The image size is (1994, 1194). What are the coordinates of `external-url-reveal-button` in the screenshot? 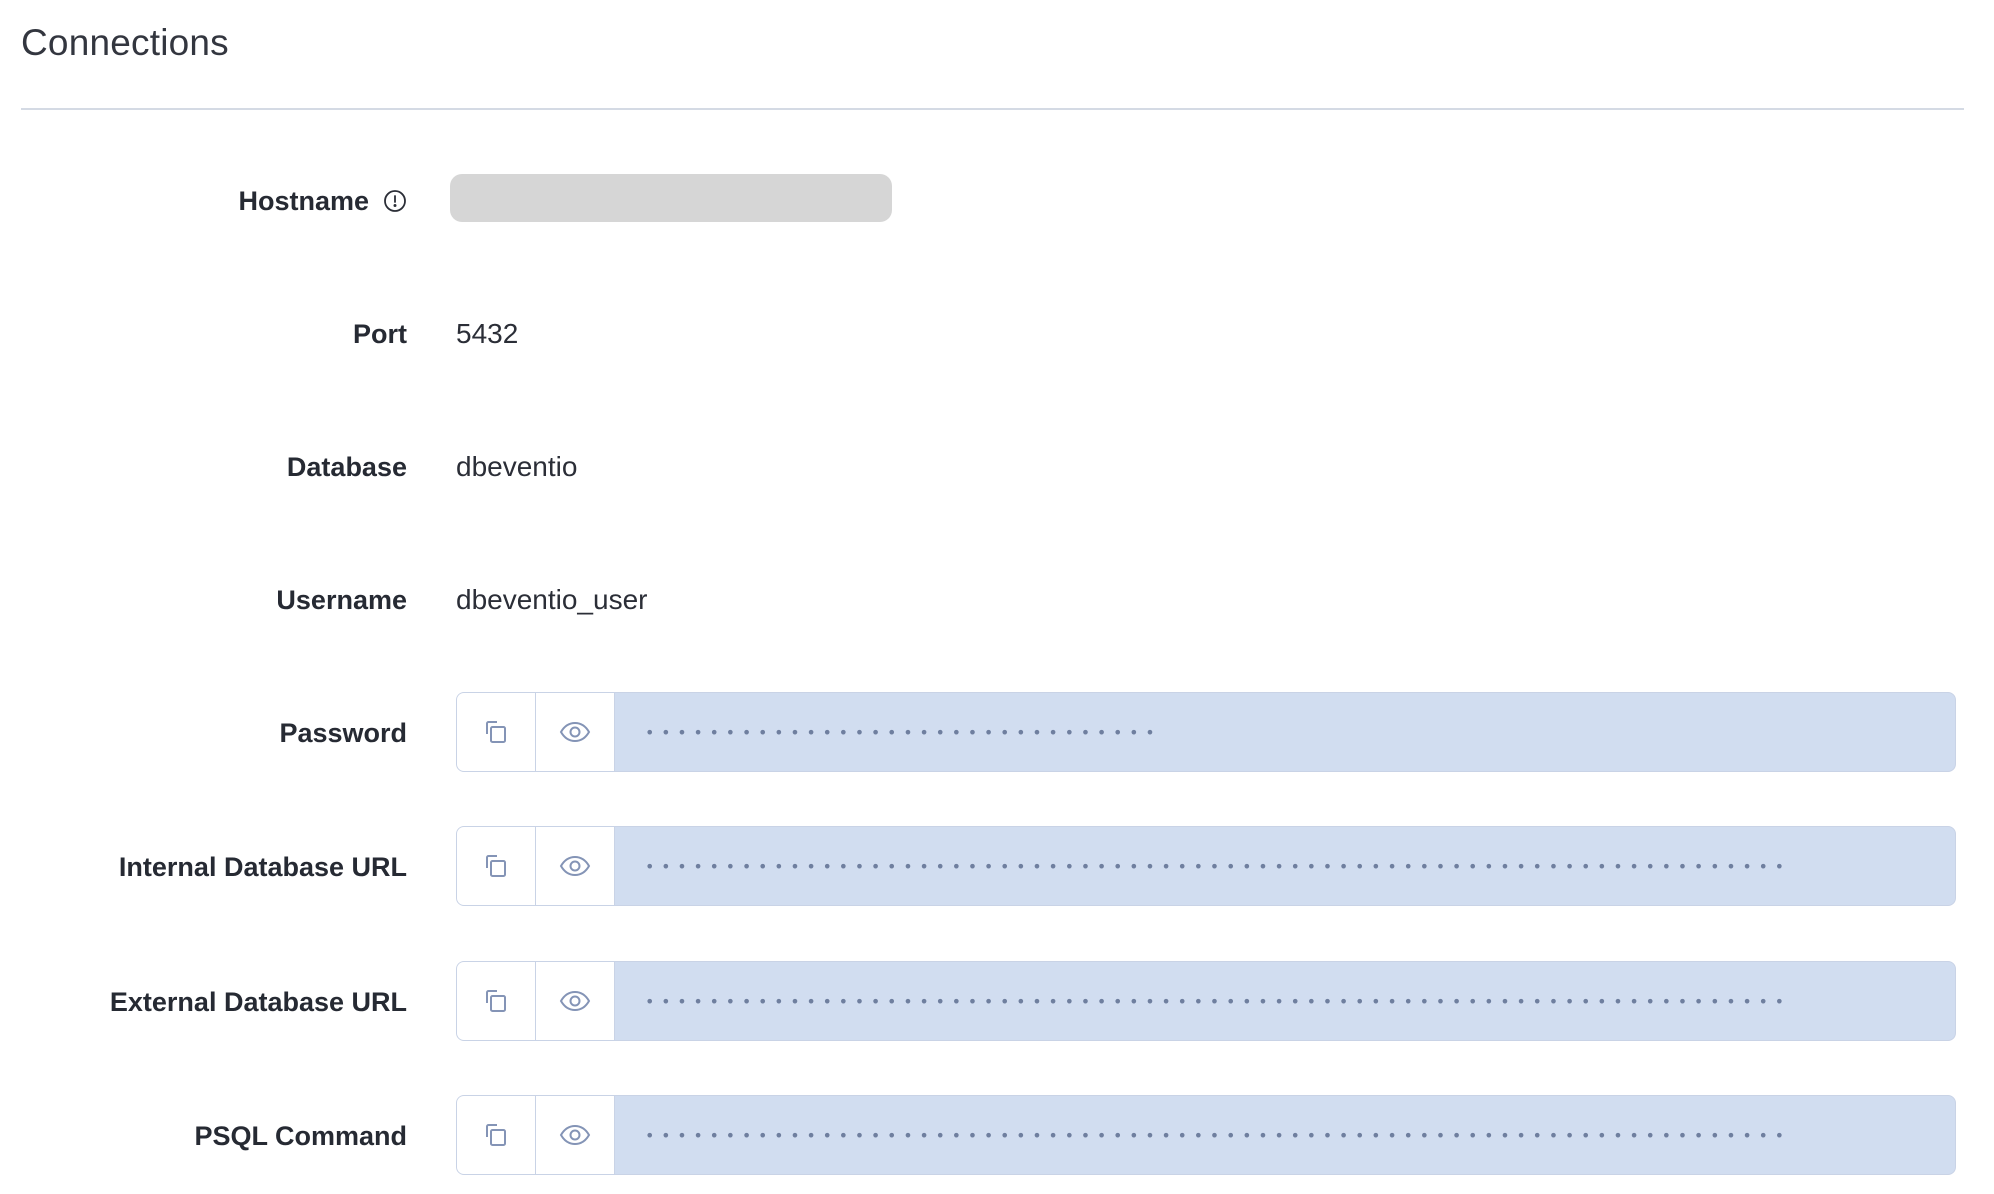 It's located at (575, 1001).